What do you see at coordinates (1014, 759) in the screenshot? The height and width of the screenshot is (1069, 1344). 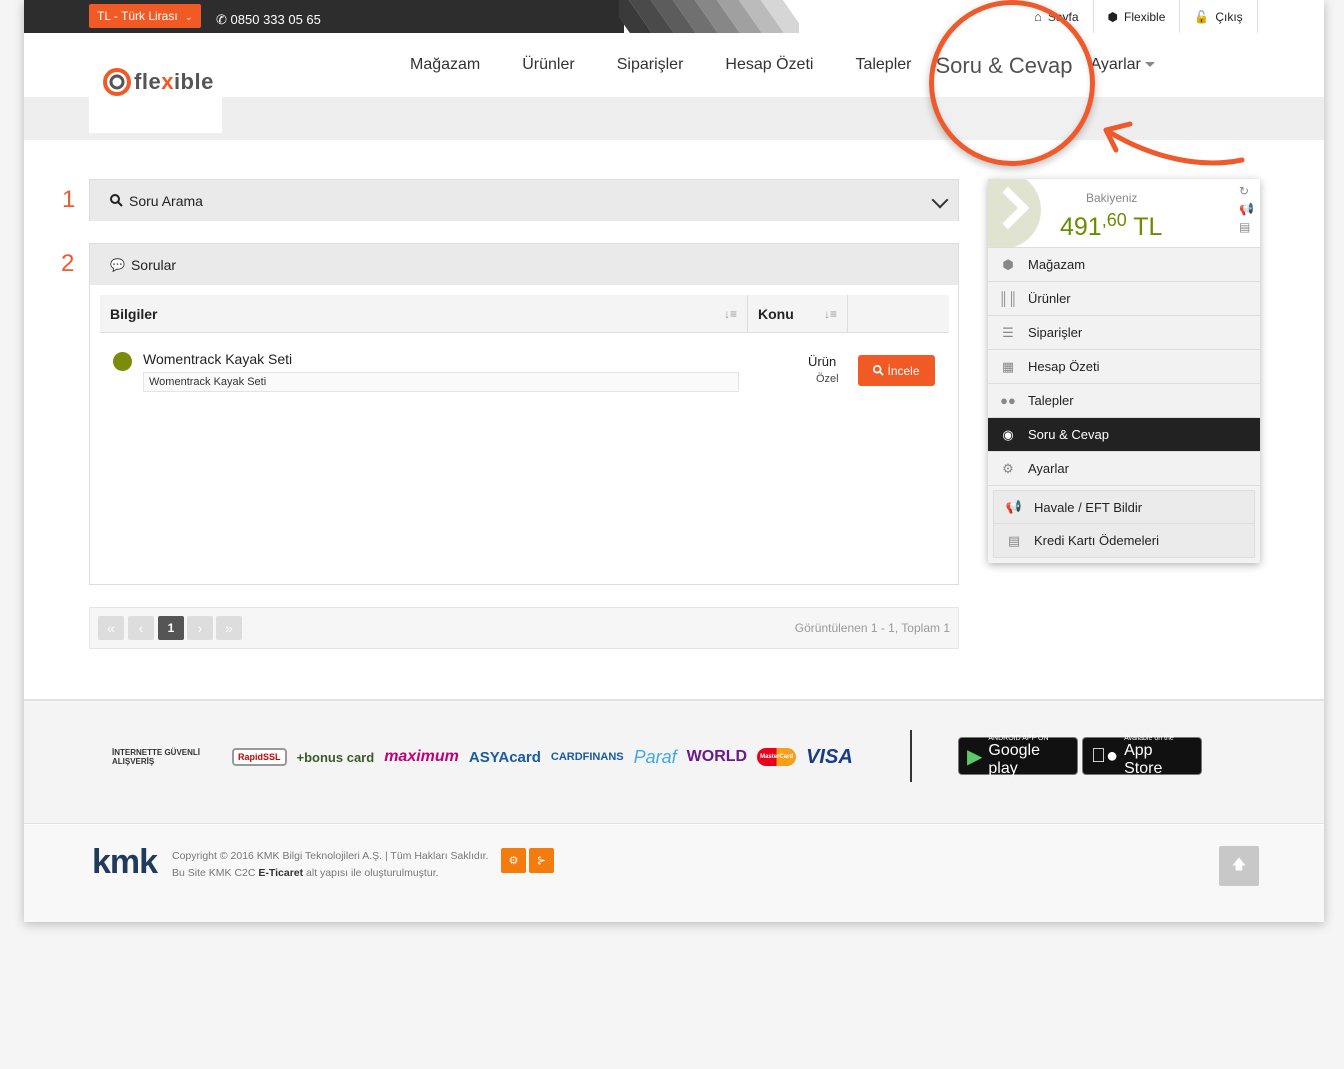 I see `google-play-big: Google play` at bounding box center [1014, 759].